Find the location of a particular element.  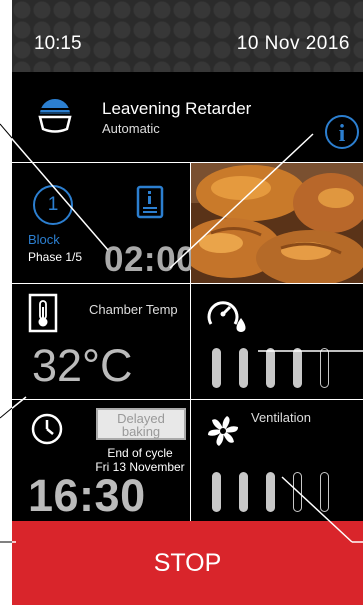

program-title: Leavening Retarder is located at coordinates (177, 108).